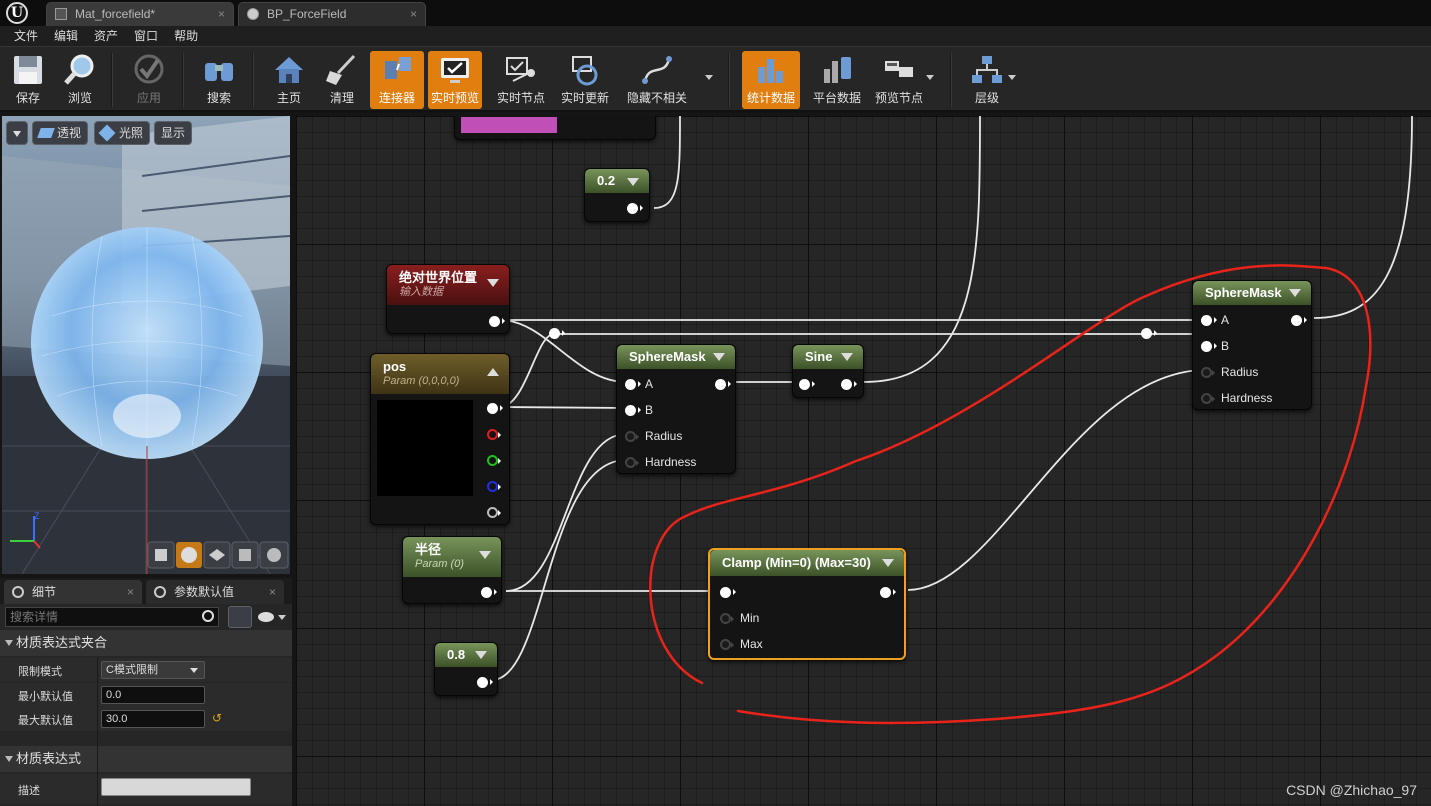 This screenshot has height=806, width=1431. Describe the element at coordinates (17, 13) in the screenshot. I see `unreal-logo-icon: U` at that location.